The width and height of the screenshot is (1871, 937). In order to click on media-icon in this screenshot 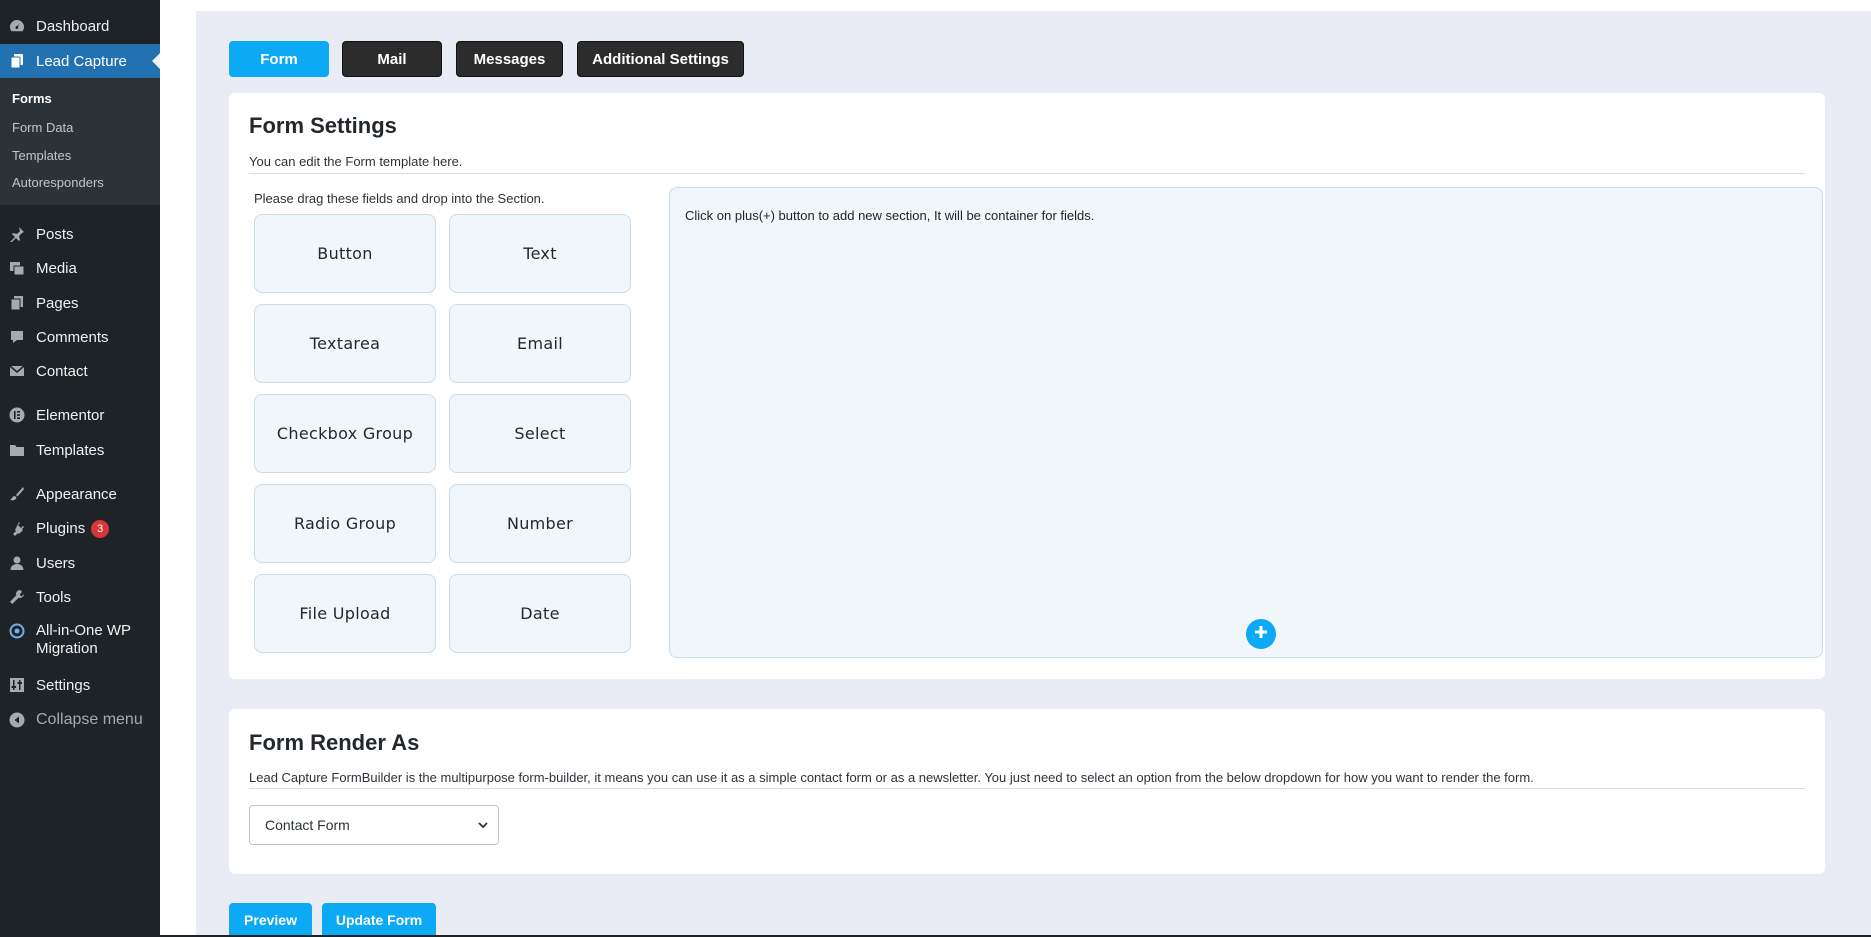, I will do `click(17, 268)`.